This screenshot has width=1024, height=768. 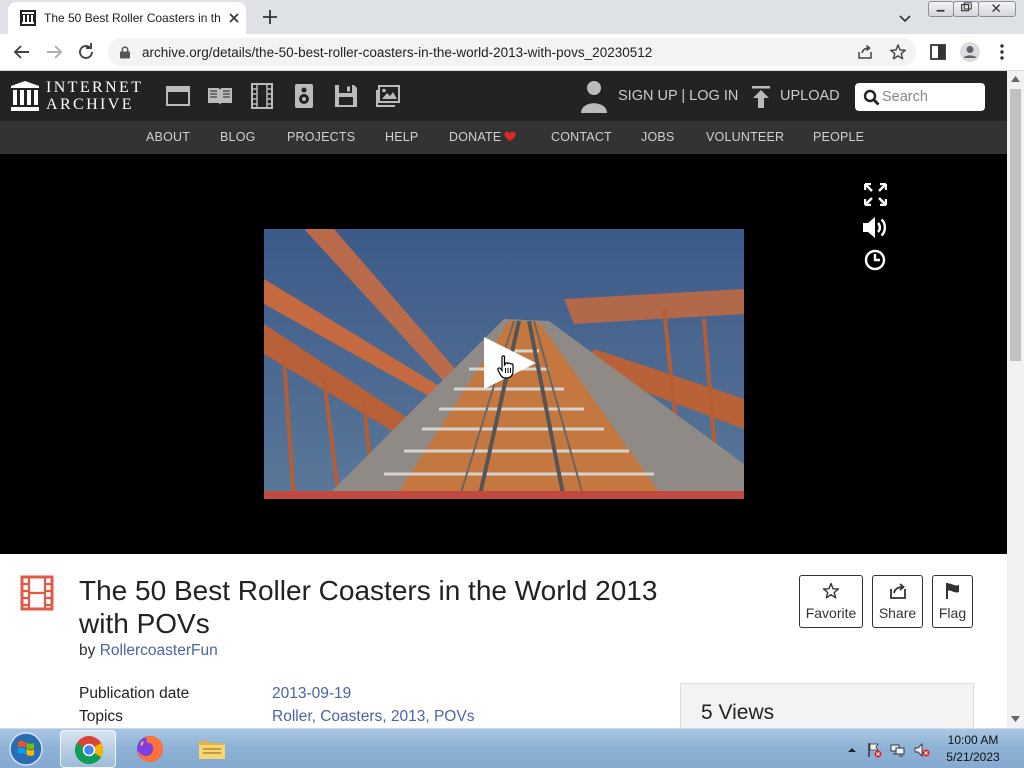 What do you see at coordinates (86, 52) in the screenshot?
I see `reload-icon` at bounding box center [86, 52].